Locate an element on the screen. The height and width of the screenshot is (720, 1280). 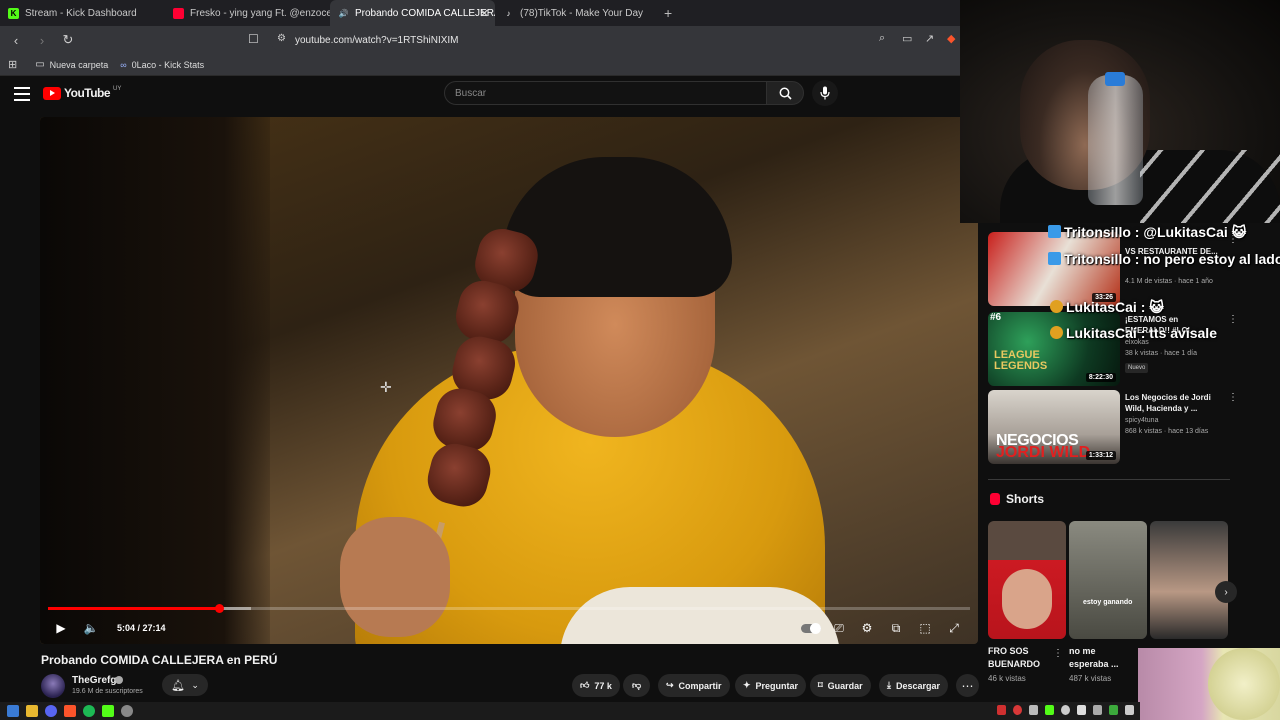
tab-youtube-active: 🔊 Probando COMIDA CALLEJERA ✕ is located at coordinates (412, 13).